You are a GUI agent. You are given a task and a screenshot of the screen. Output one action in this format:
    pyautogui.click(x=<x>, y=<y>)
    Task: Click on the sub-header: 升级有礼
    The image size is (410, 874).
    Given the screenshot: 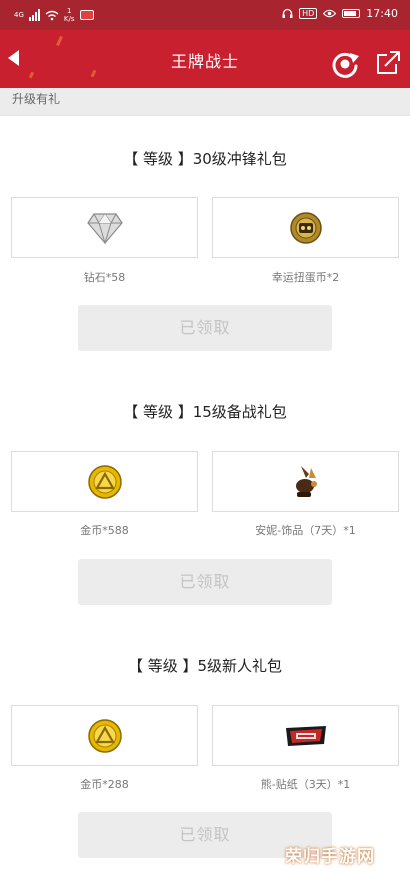 What is the action you would take?
    pyautogui.click(x=205, y=102)
    